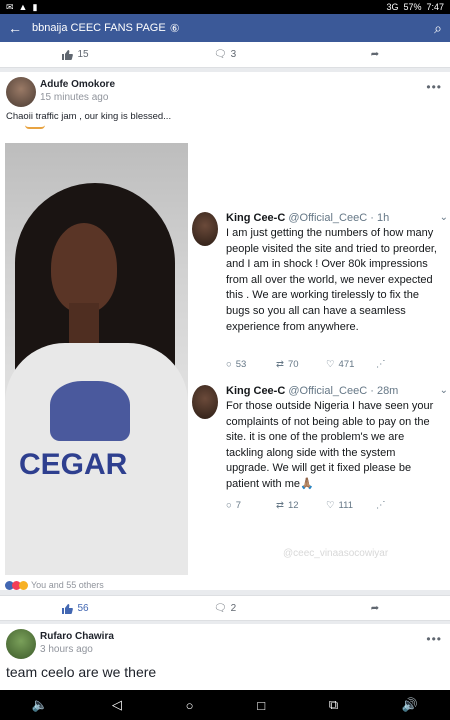  Describe the element at coordinates (261, 705) in the screenshot. I see `recents-icon: □` at that location.